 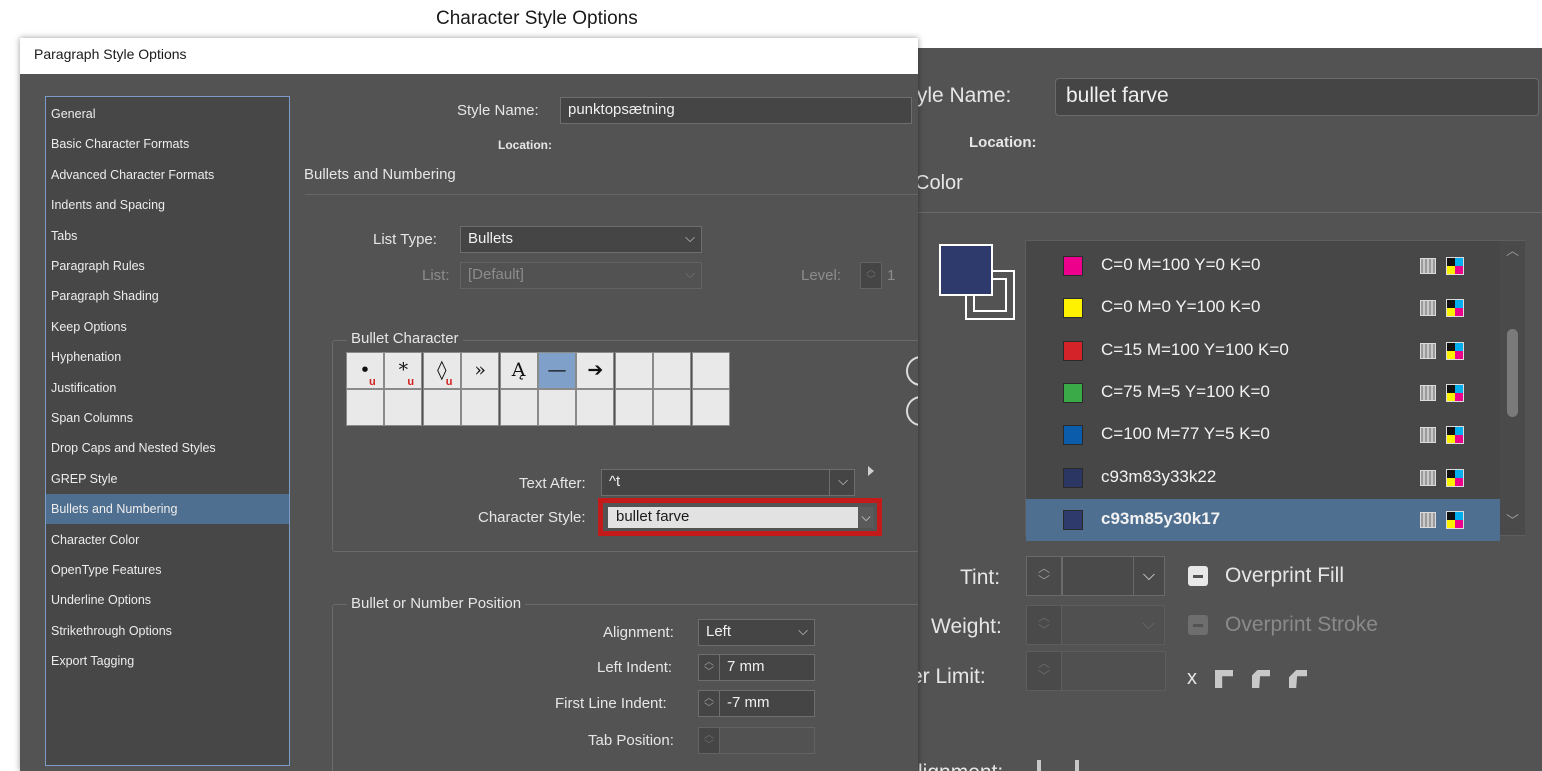 What do you see at coordinates (1263, 519) in the screenshot?
I see `swatch-row: c93m85y30k17` at bounding box center [1263, 519].